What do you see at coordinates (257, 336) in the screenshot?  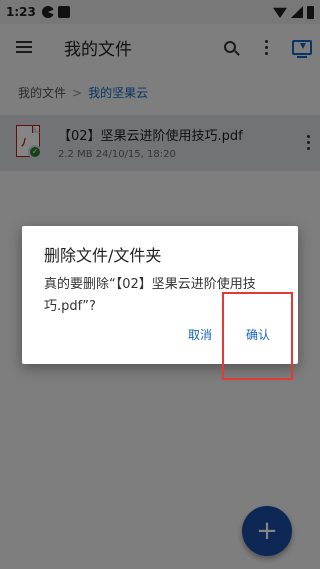 I see `highlight-annotation-box` at bounding box center [257, 336].